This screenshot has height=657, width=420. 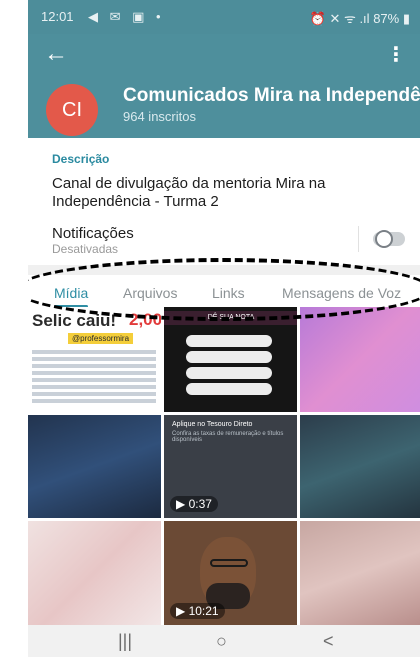 What do you see at coordinates (159, 116) in the screenshot?
I see `subscriber-count: 964 inscritos` at bounding box center [159, 116].